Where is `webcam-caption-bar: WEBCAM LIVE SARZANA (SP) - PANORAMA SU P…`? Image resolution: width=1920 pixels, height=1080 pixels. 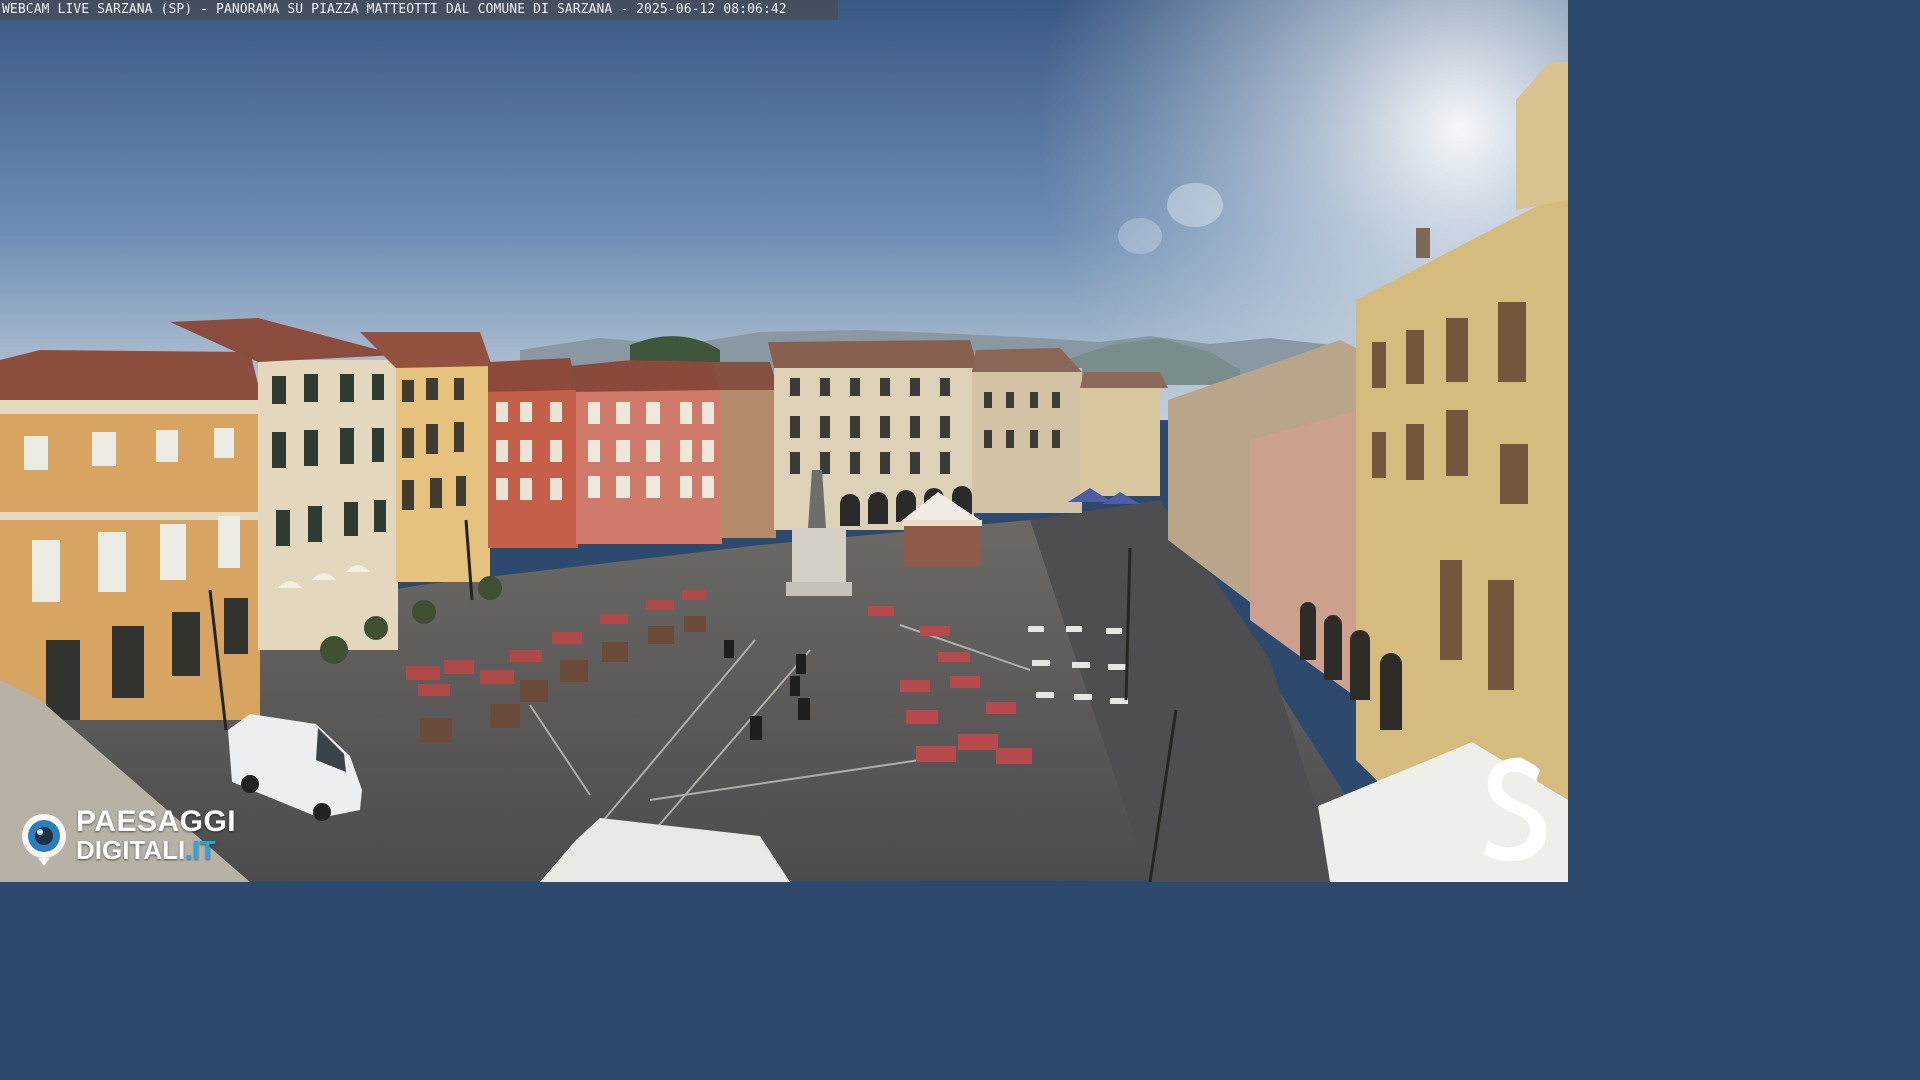
webcam-caption-bar: WEBCAM LIVE SARZANA (SP) - PANORAMA SU P… is located at coordinates (419, 10).